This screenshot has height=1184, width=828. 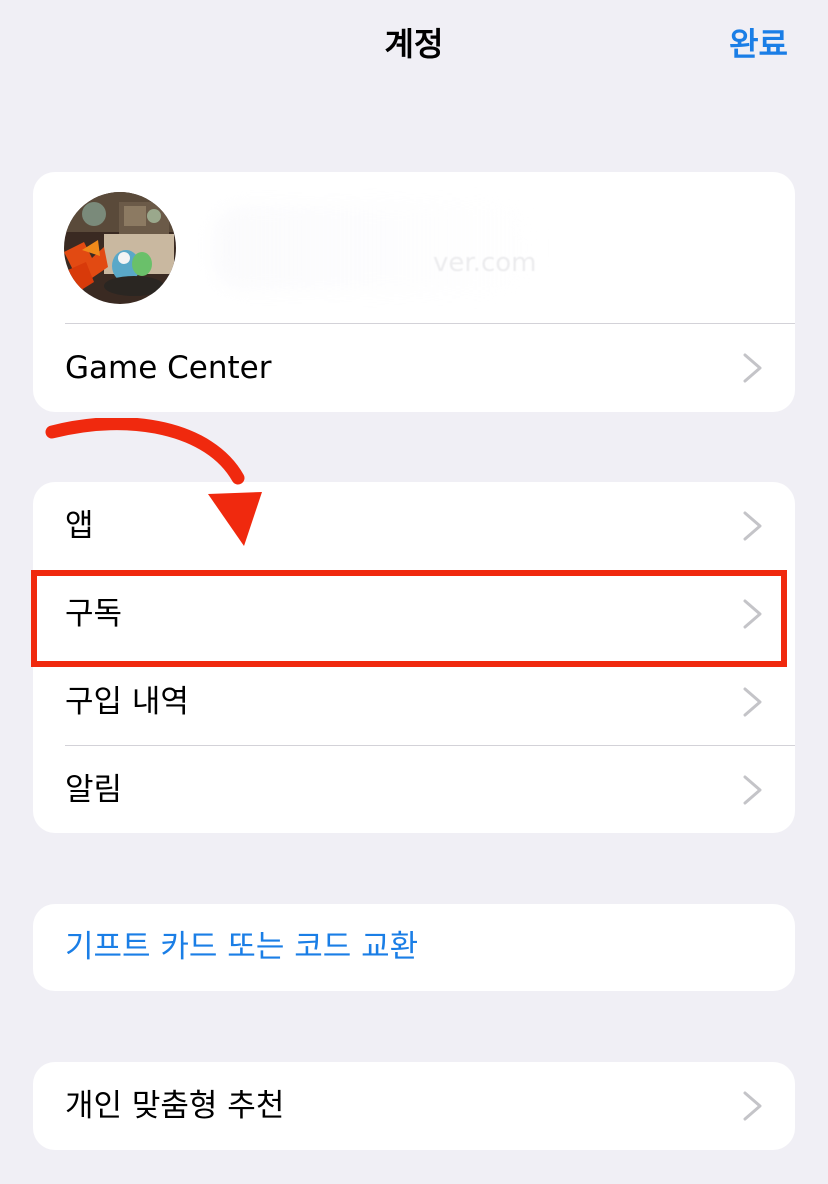 What do you see at coordinates (94, 790) in the screenshot?
I see `menu-item-label: 알림` at bounding box center [94, 790].